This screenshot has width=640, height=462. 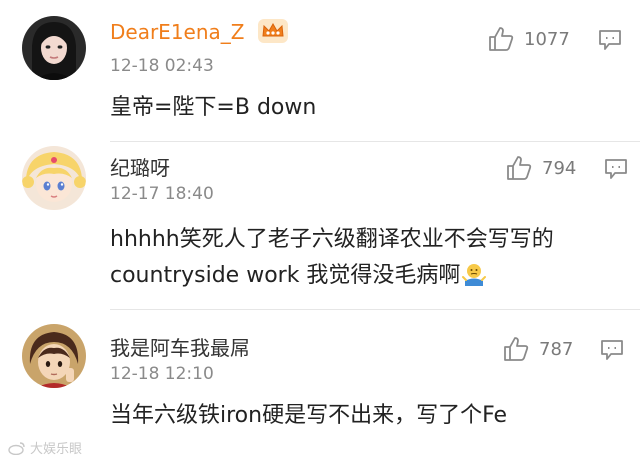 I want to click on like-count: 794, so click(x=559, y=168).